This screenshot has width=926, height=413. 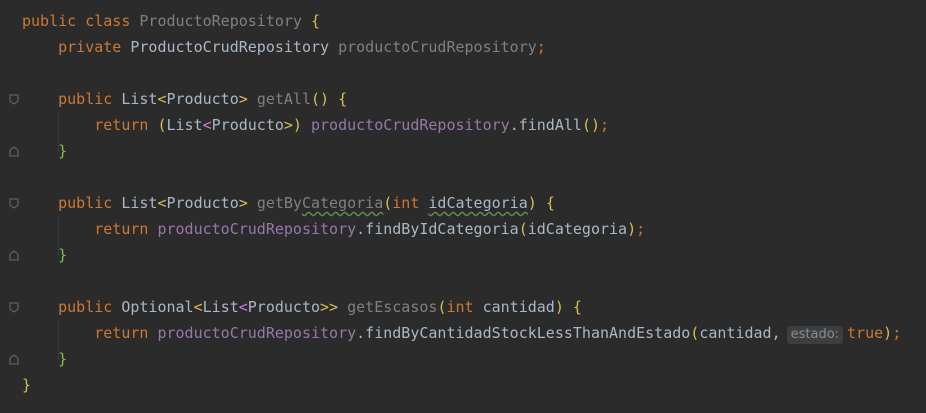 What do you see at coordinates (279, 203) in the screenshot?
I see `method-name: getBy` at bounding box center [279, 203].